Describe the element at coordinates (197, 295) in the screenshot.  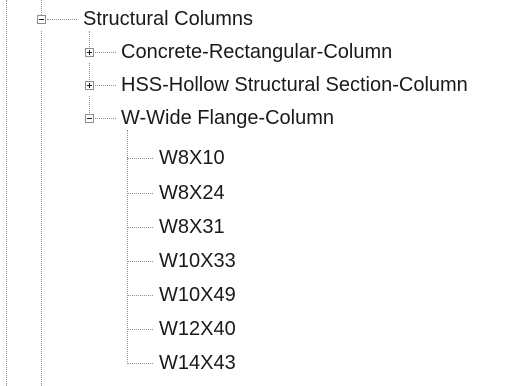
I see `tree-node-section: W10X49` at that location.